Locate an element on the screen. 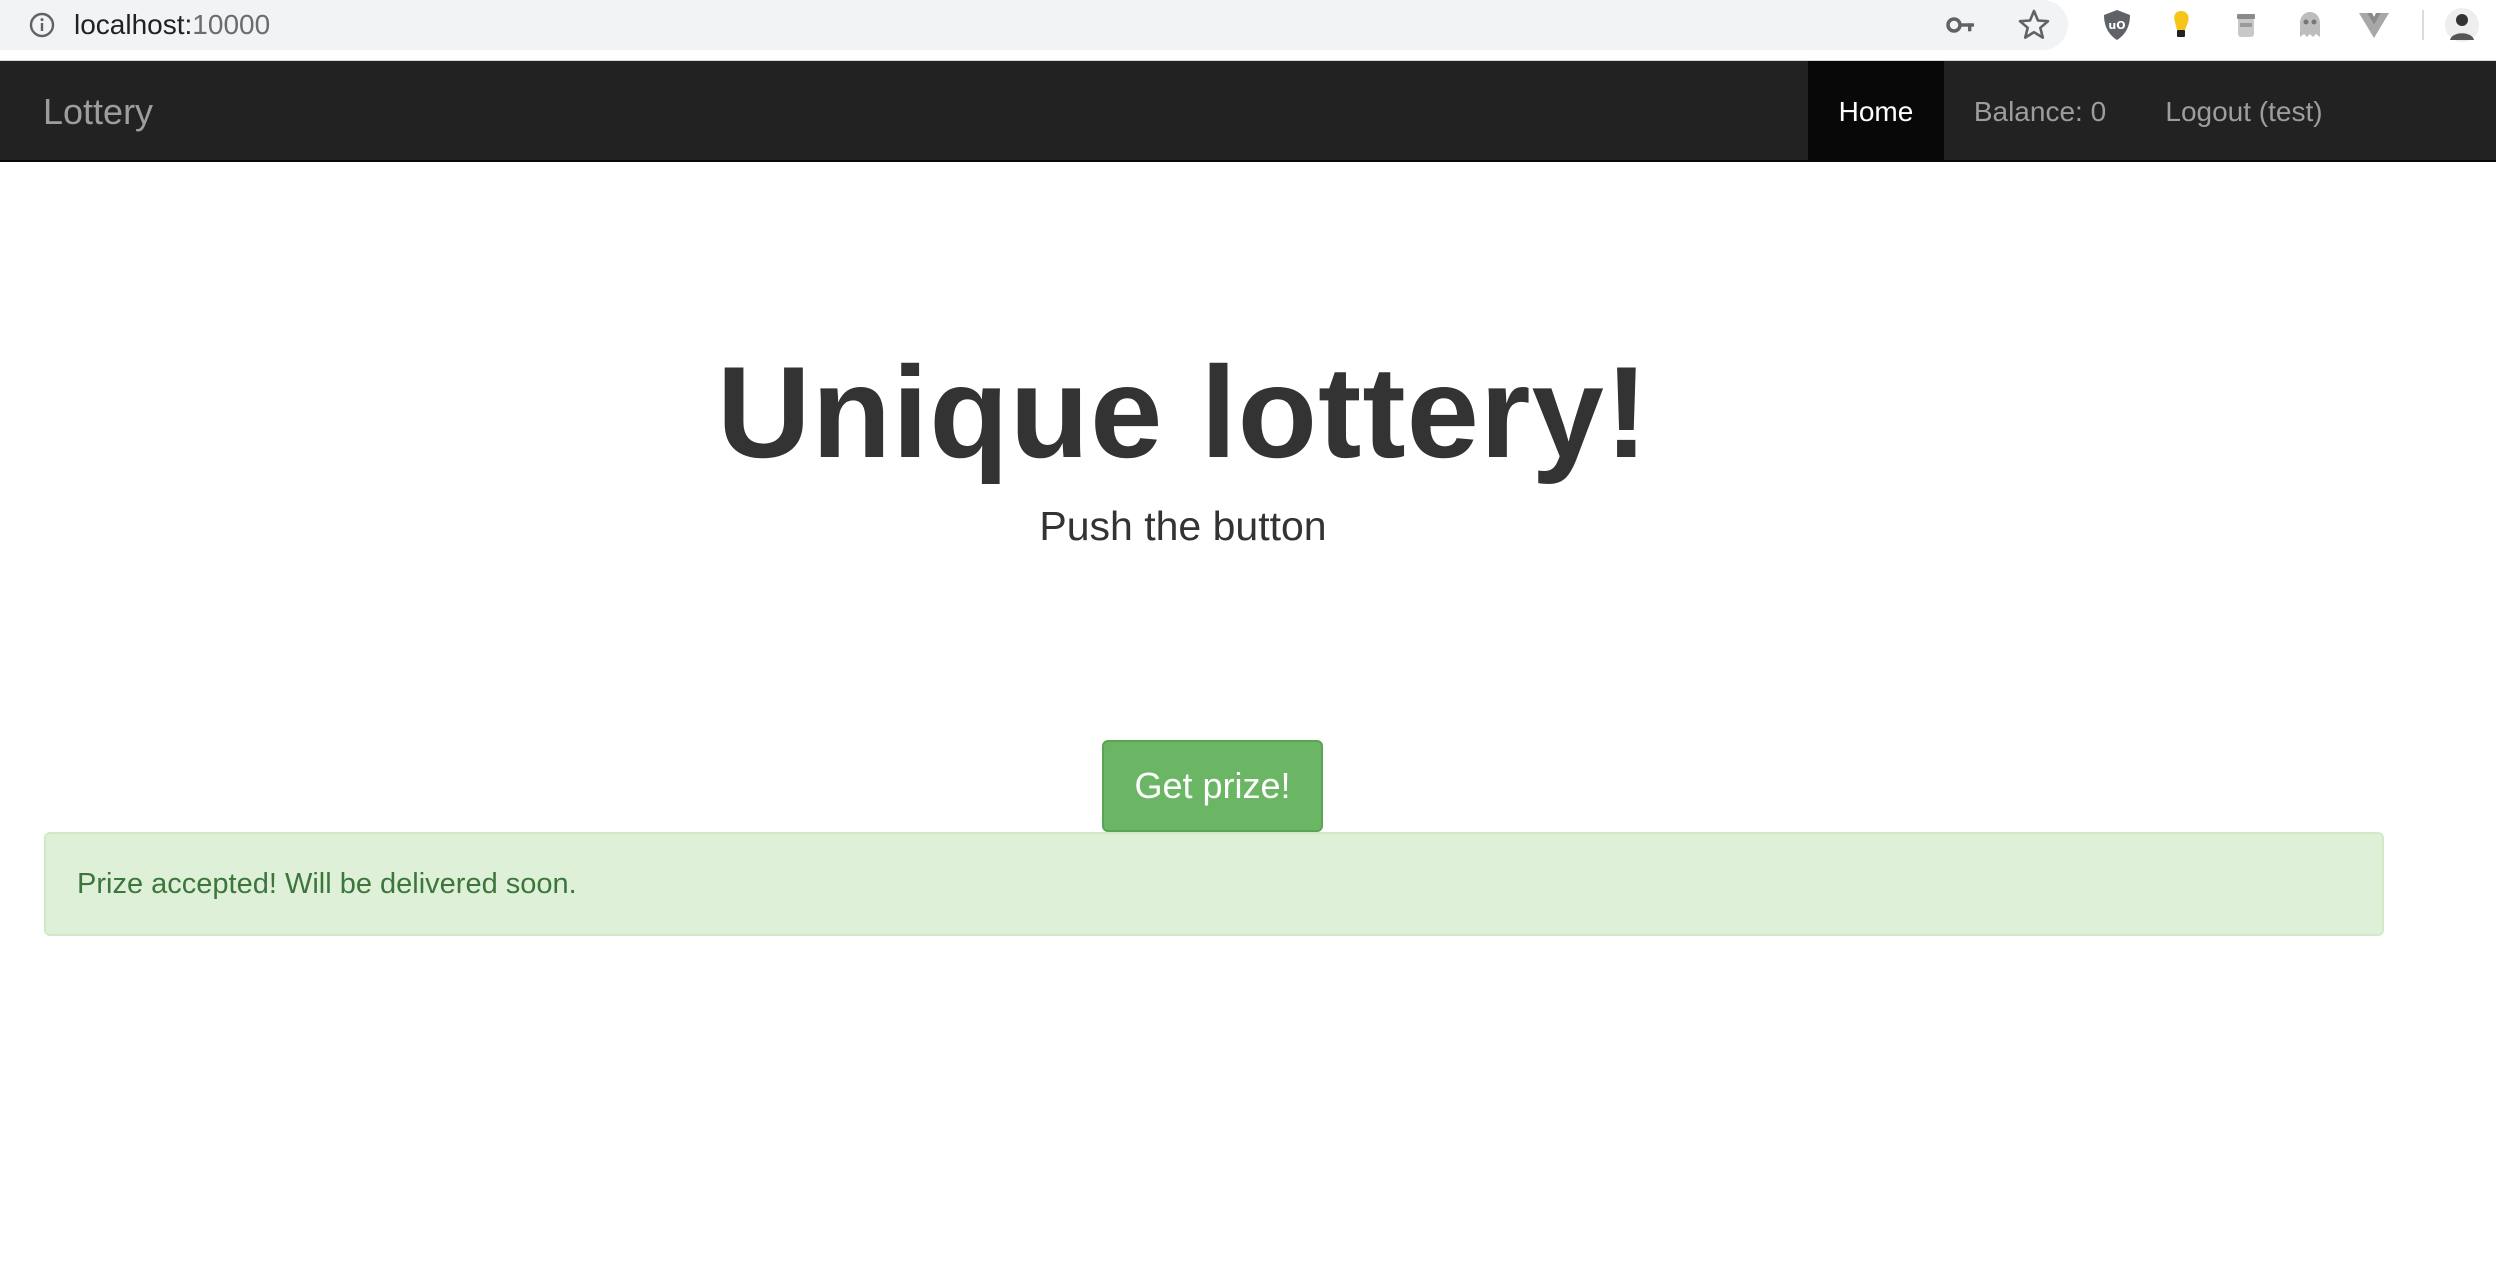  toolbar-divider is located at coordinates (2423, 25).